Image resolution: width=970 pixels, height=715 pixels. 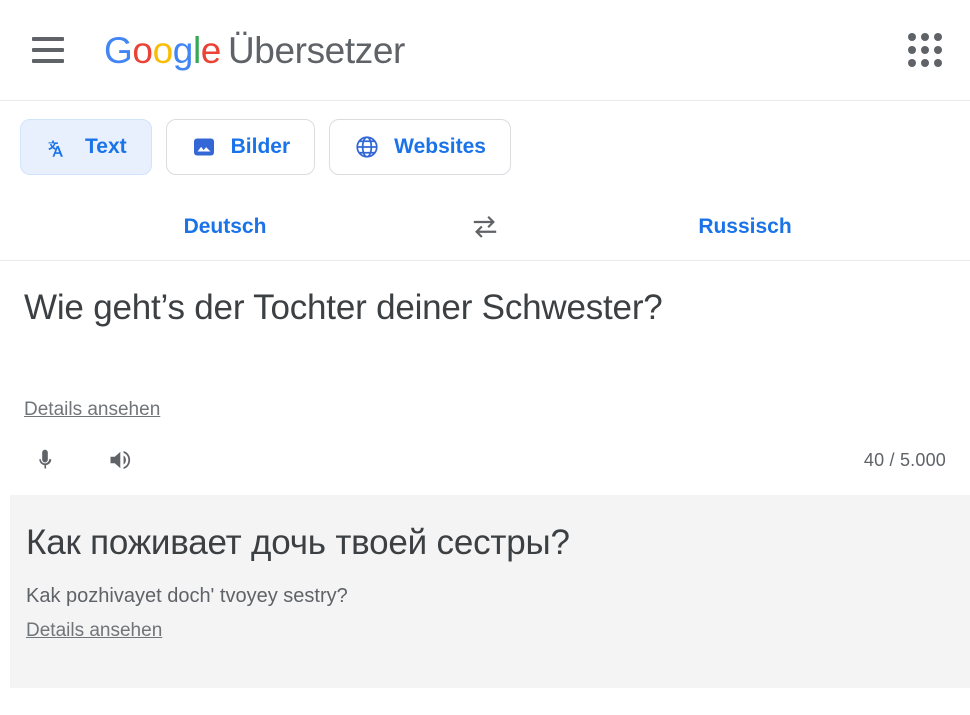 I want to click on google-wordmark: Google, so click(x=162, y=50).